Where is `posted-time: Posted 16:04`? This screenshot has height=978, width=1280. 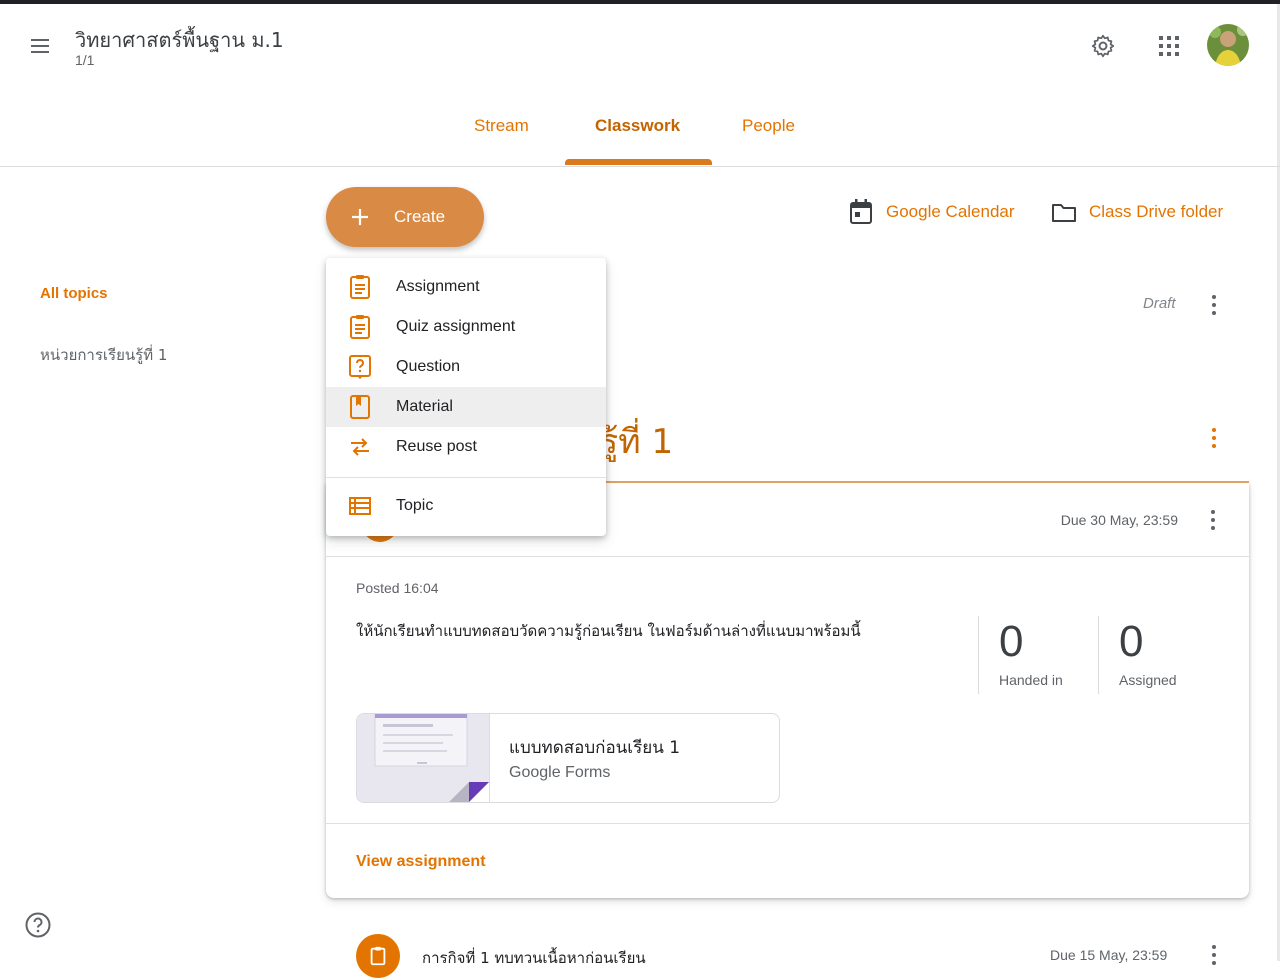
posted-time: Posted 16:04 is located at coordinates (397, 588).